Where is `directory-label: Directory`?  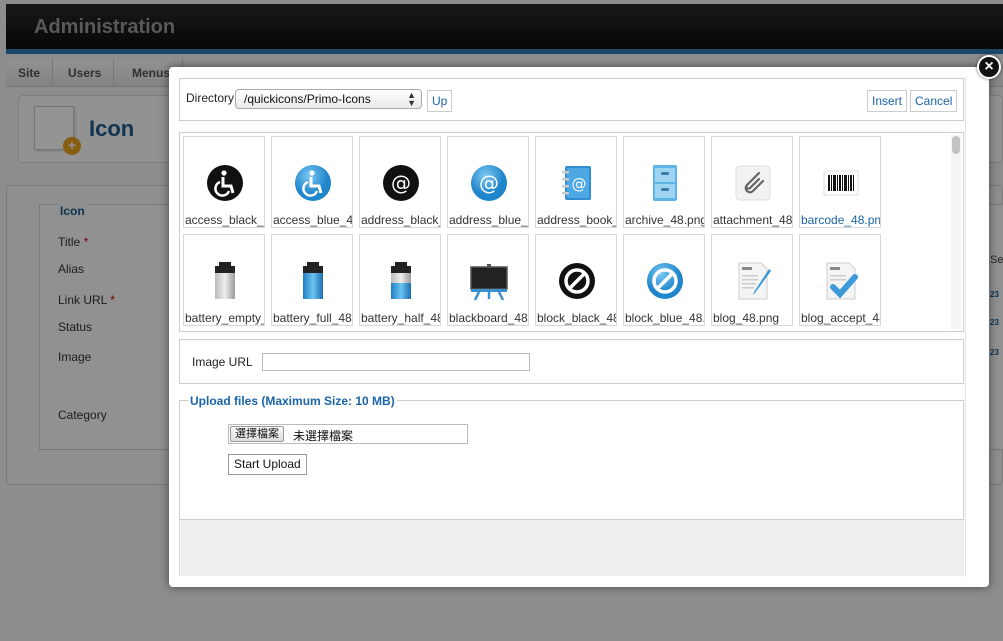 directory-label: Directory is located at coordinates (210, 98).